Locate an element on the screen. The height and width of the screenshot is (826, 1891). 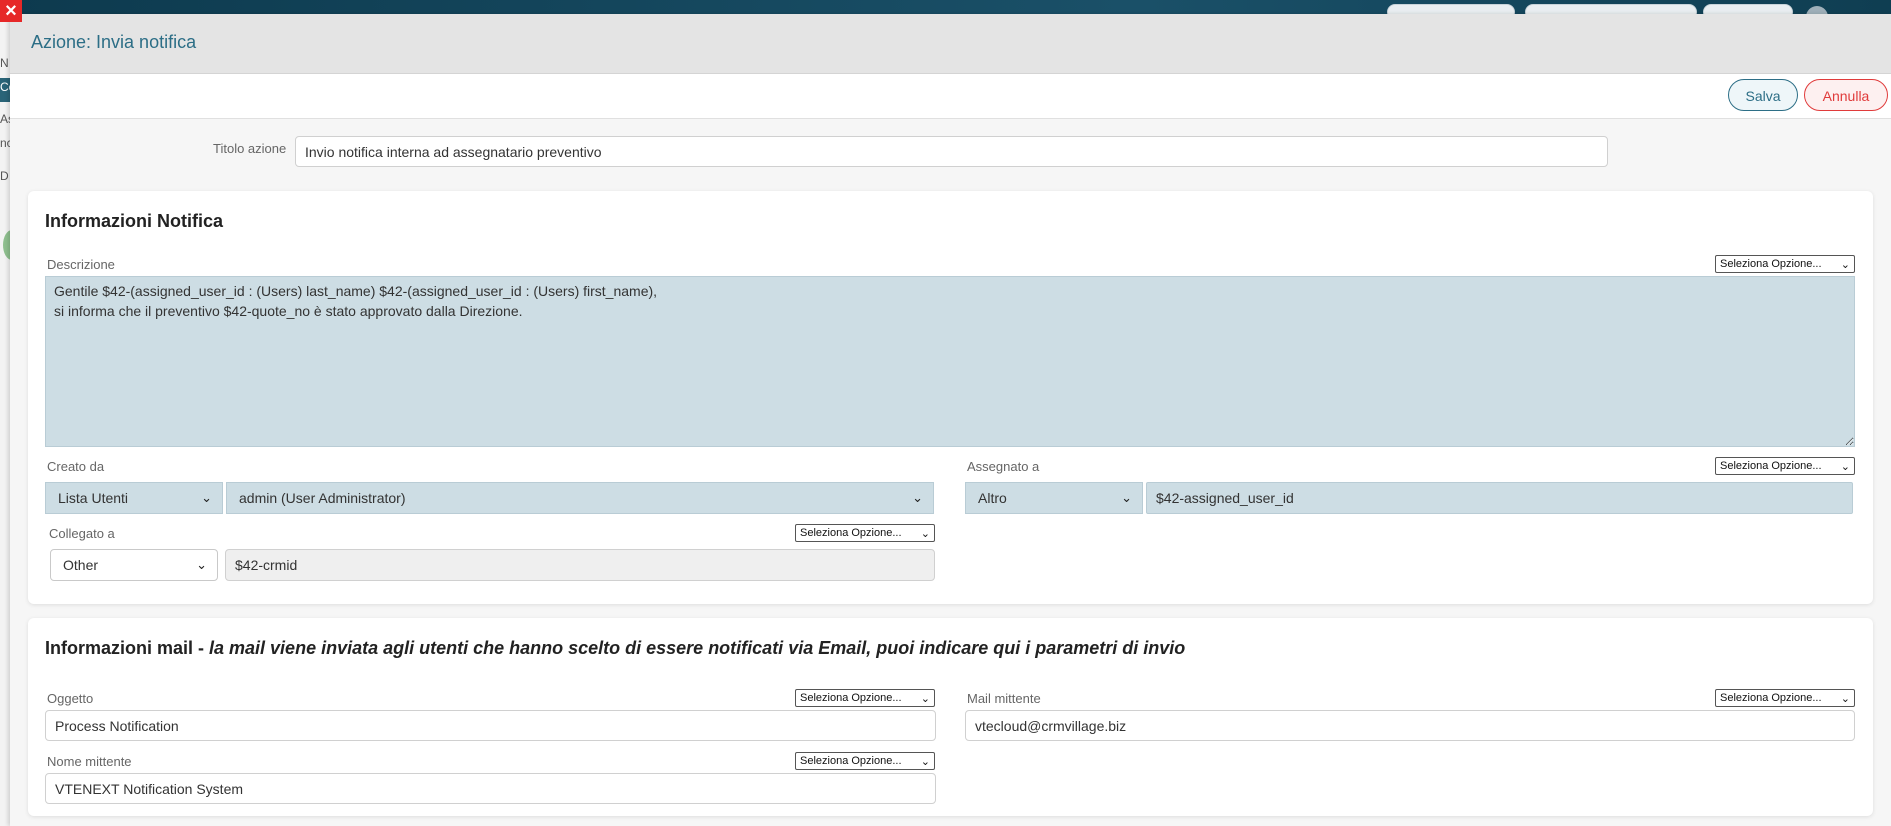
linked-to-type-select: Other ⌄ is located at coordinates (134, 565).